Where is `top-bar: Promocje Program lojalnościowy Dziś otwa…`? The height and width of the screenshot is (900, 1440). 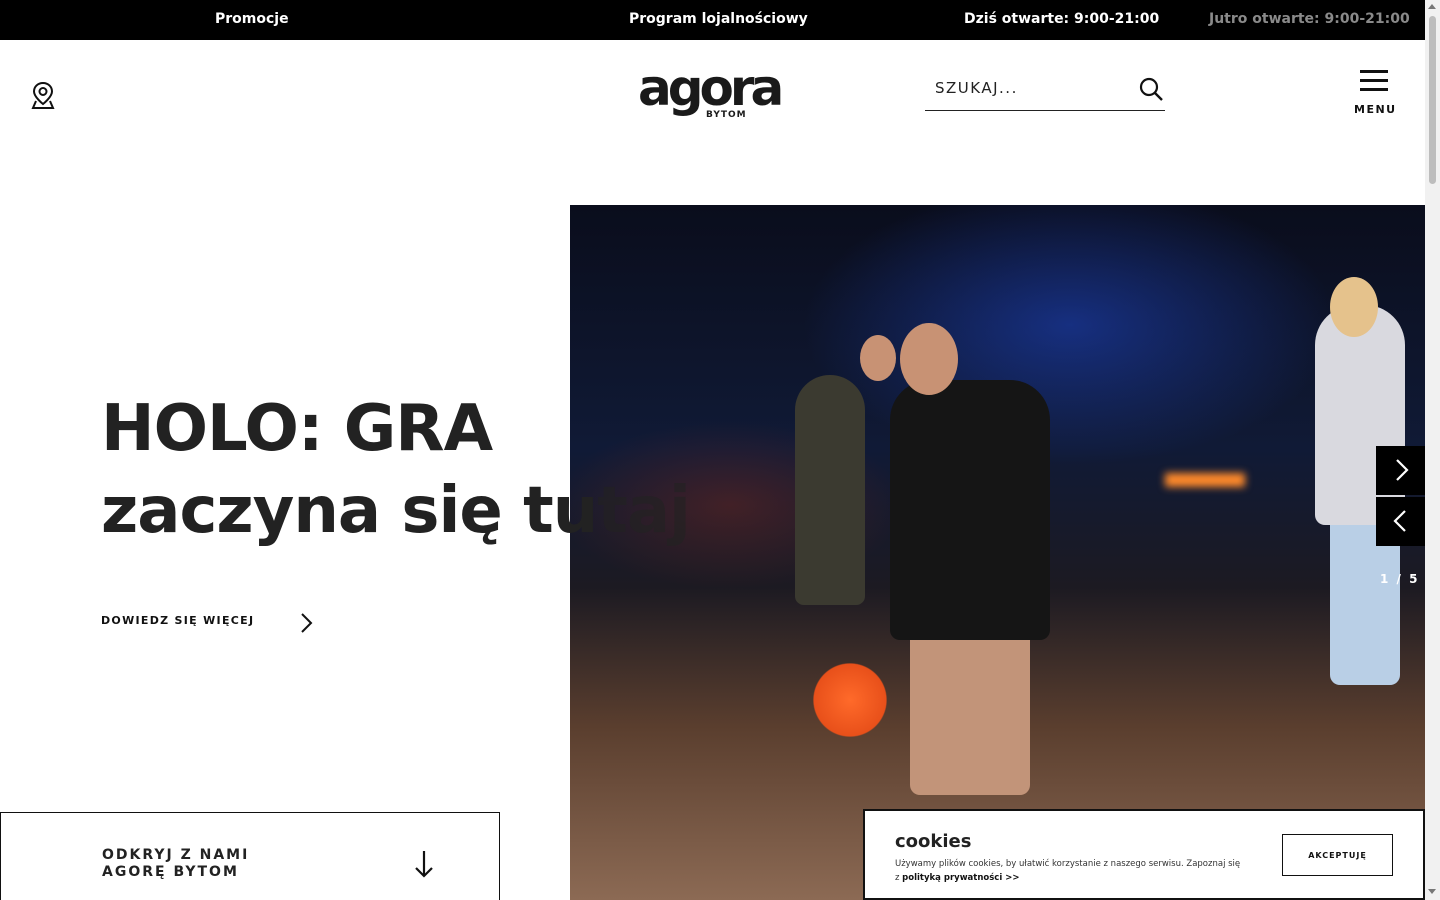 top-bar: Promocje Program lojalnościowy Dziś otwa… is located at coordinates (712, 20).